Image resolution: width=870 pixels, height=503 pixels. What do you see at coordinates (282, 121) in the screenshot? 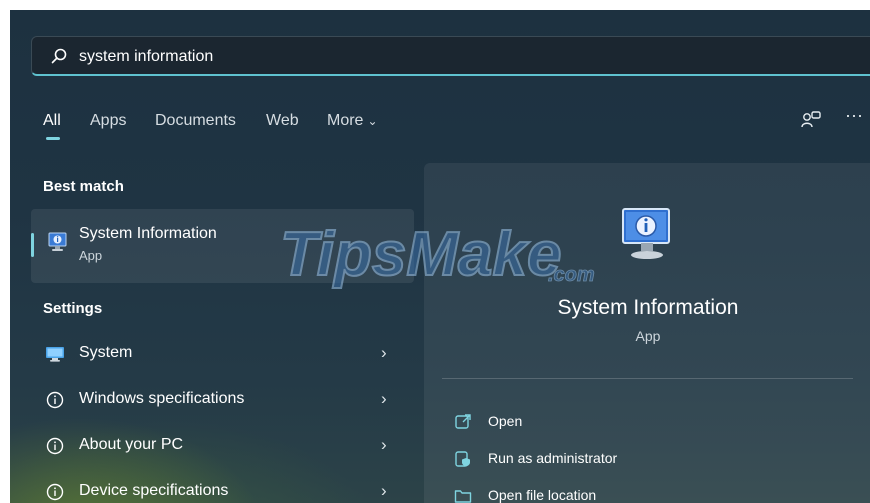
I see `tab-web: Web` at bounding box center [282, 121].